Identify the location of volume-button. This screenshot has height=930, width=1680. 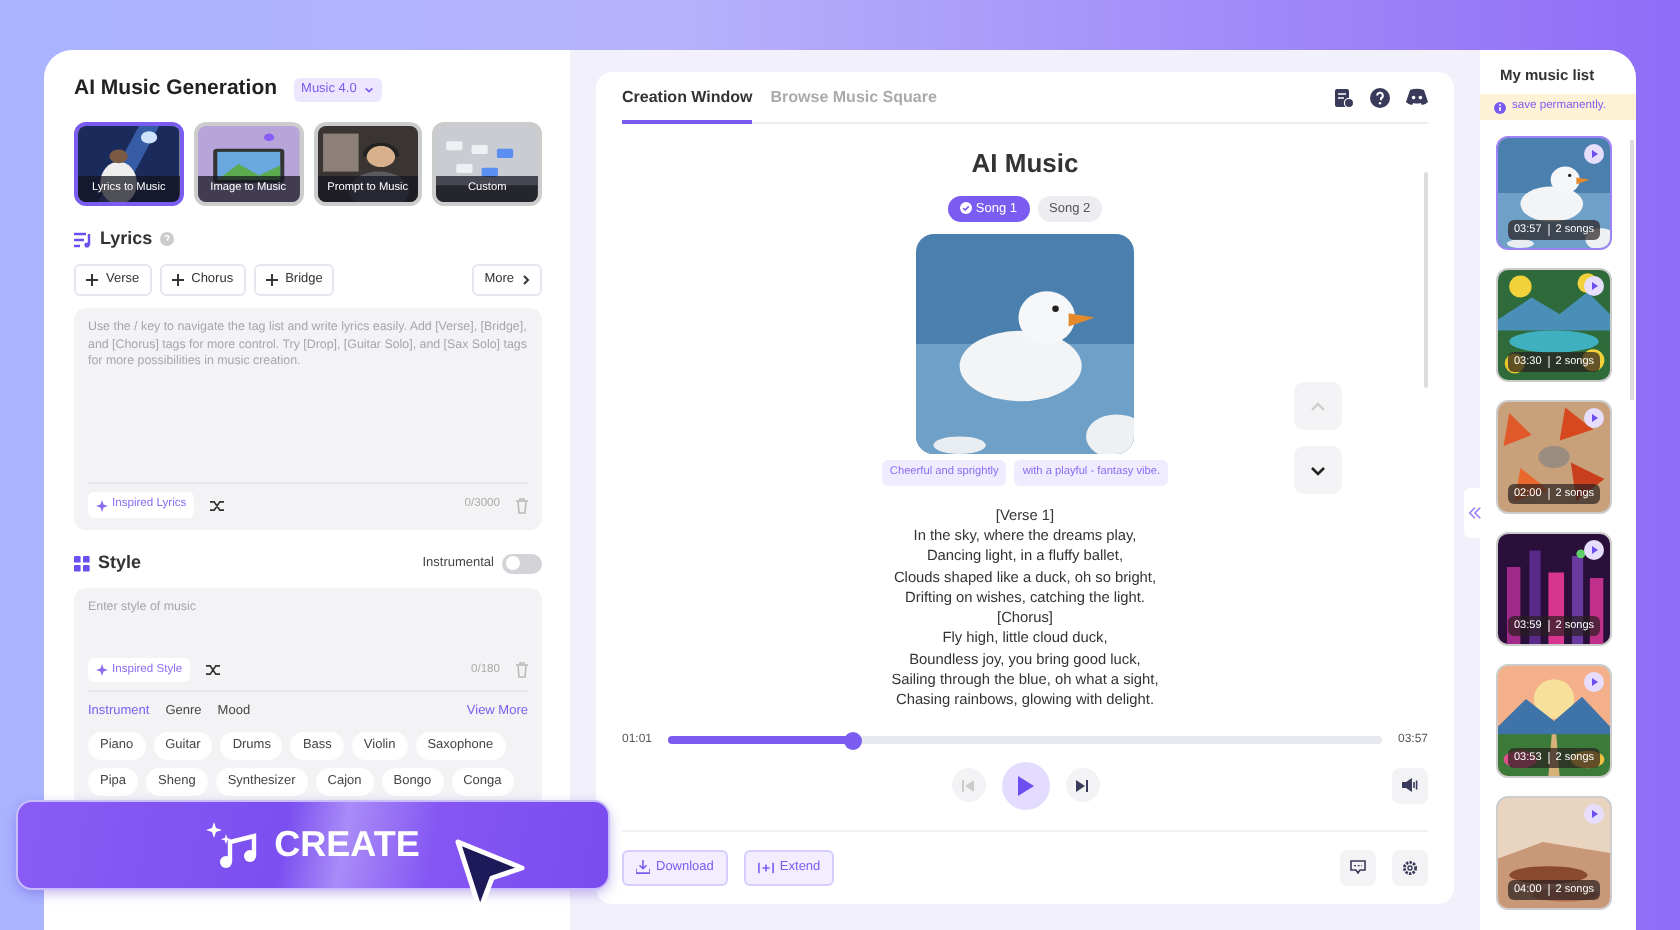
(1410, 785).